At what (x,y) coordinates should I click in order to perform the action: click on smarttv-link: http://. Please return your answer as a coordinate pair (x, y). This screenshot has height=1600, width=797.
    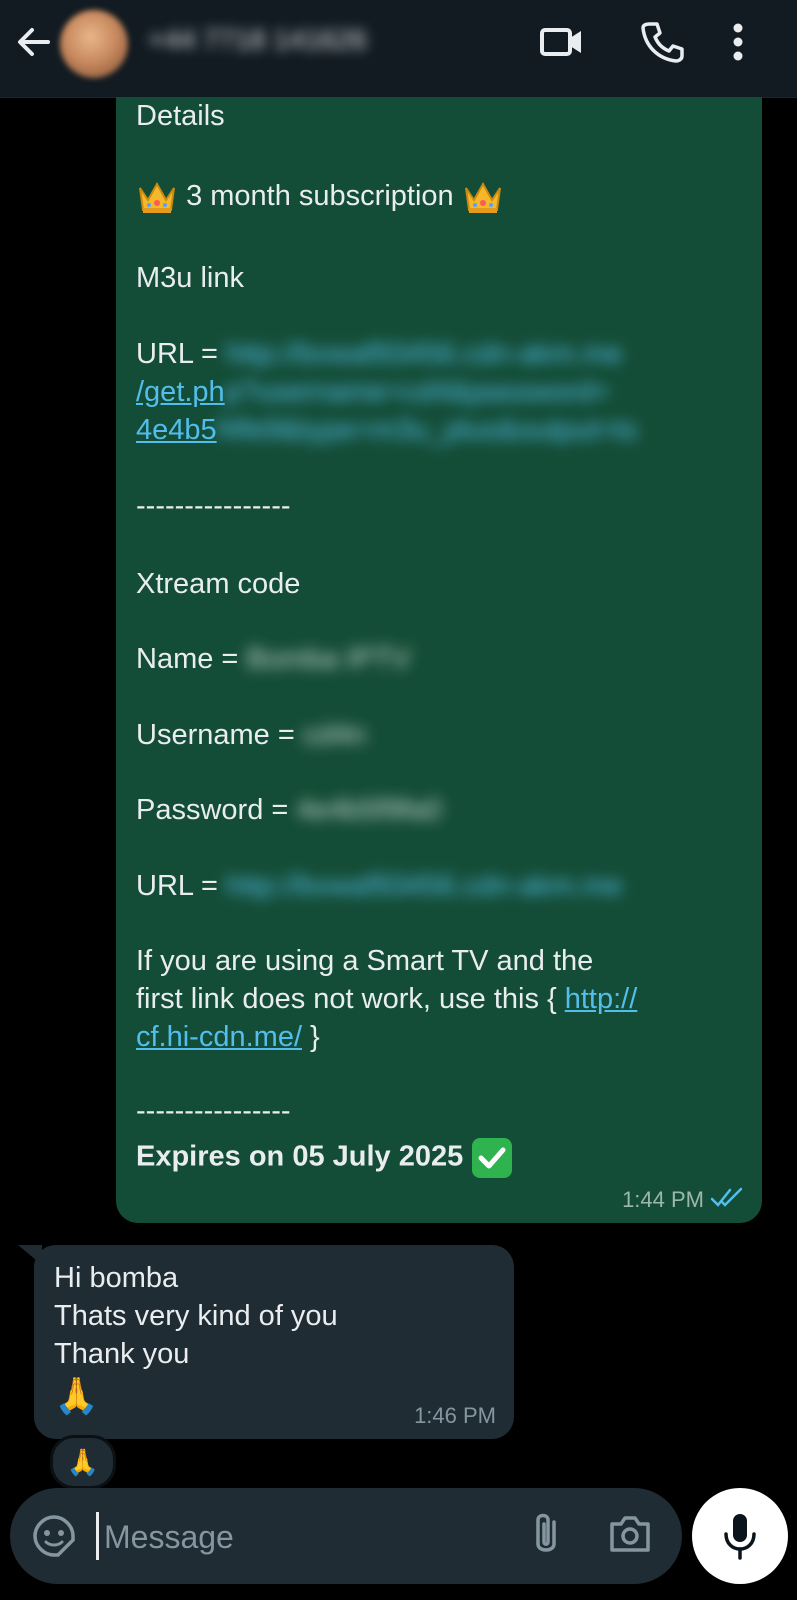
    Looking at the image, I should click on (601, 999).